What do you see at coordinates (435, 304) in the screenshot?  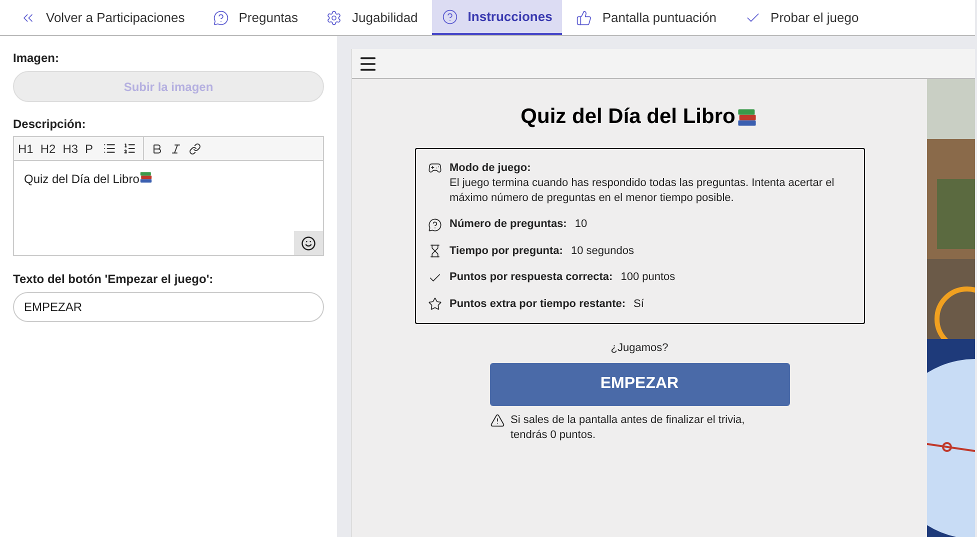 I see `star-icon` at bounding box center [435, 304].